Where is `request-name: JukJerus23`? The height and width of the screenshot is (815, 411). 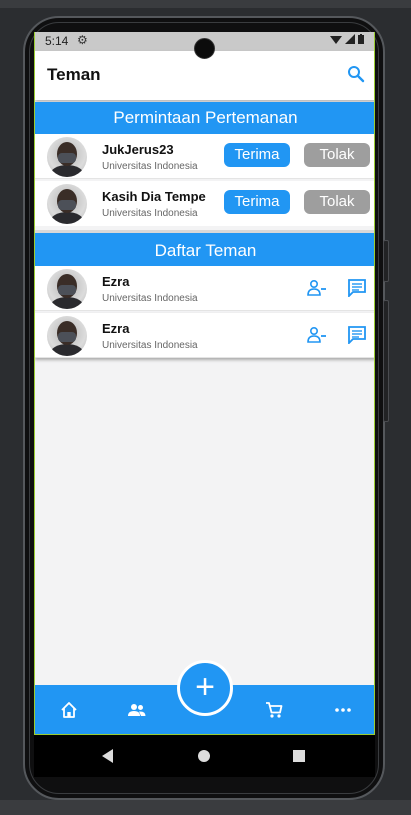
request-name: JukJerus23 is located at coordinates (138, 149).